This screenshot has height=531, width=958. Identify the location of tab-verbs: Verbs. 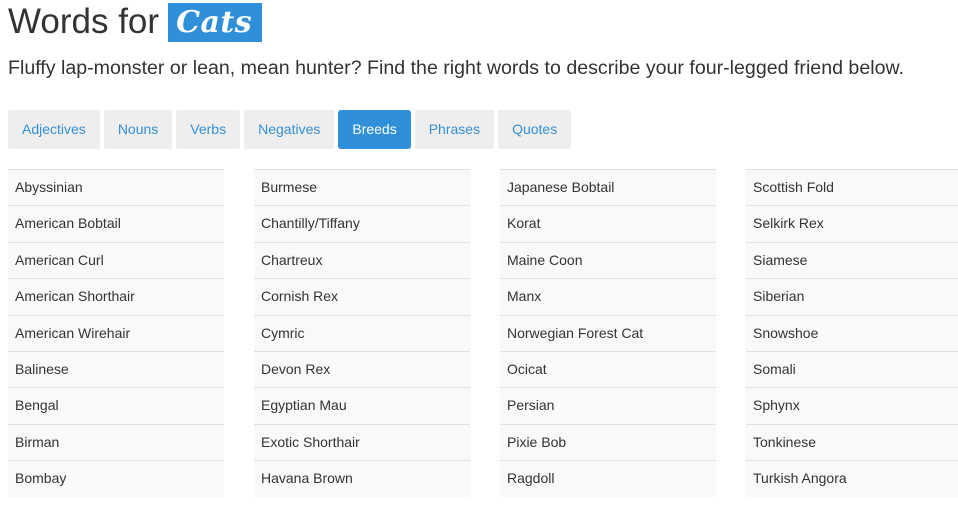
(208, 129).